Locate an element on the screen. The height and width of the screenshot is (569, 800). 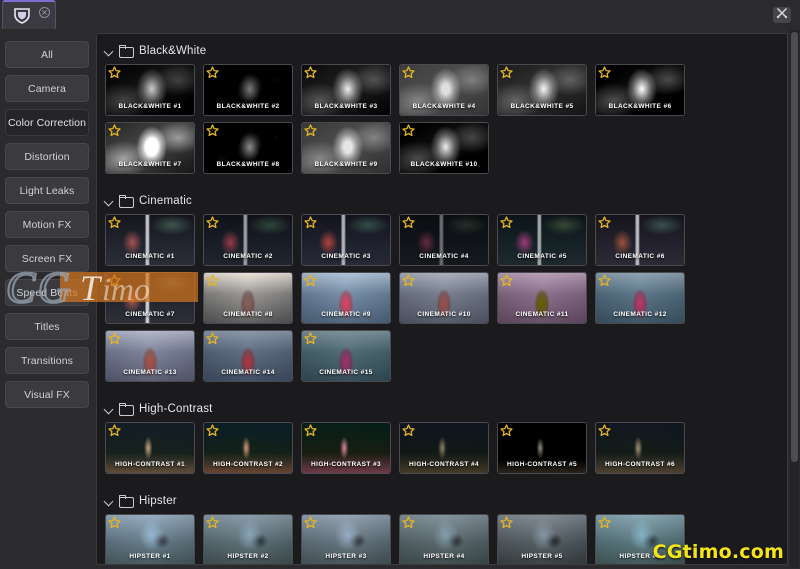
group-header-cinematic: Cinematic is located at coordinates (442, 201).